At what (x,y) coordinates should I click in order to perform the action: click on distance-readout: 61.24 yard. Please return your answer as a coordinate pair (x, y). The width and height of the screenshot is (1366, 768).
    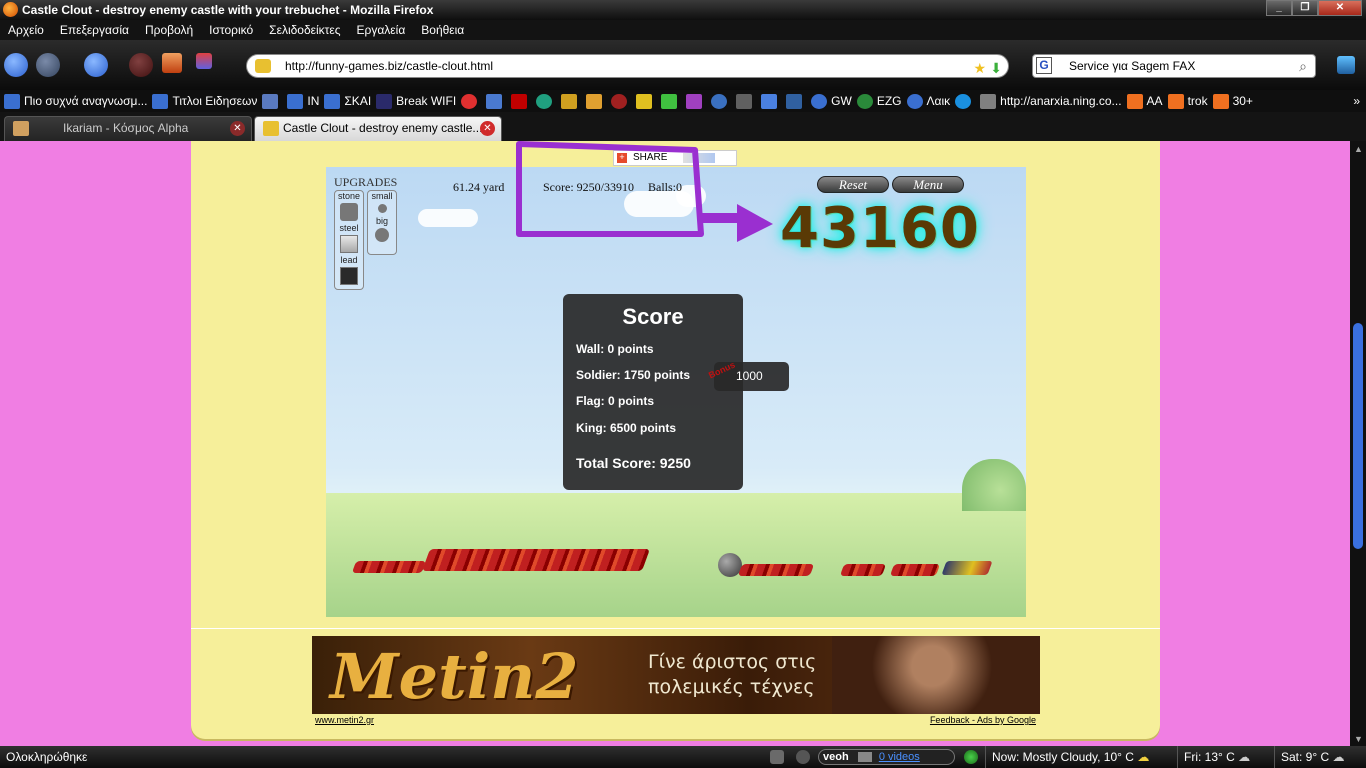
    Looking at the image, I should click on (479, 187).